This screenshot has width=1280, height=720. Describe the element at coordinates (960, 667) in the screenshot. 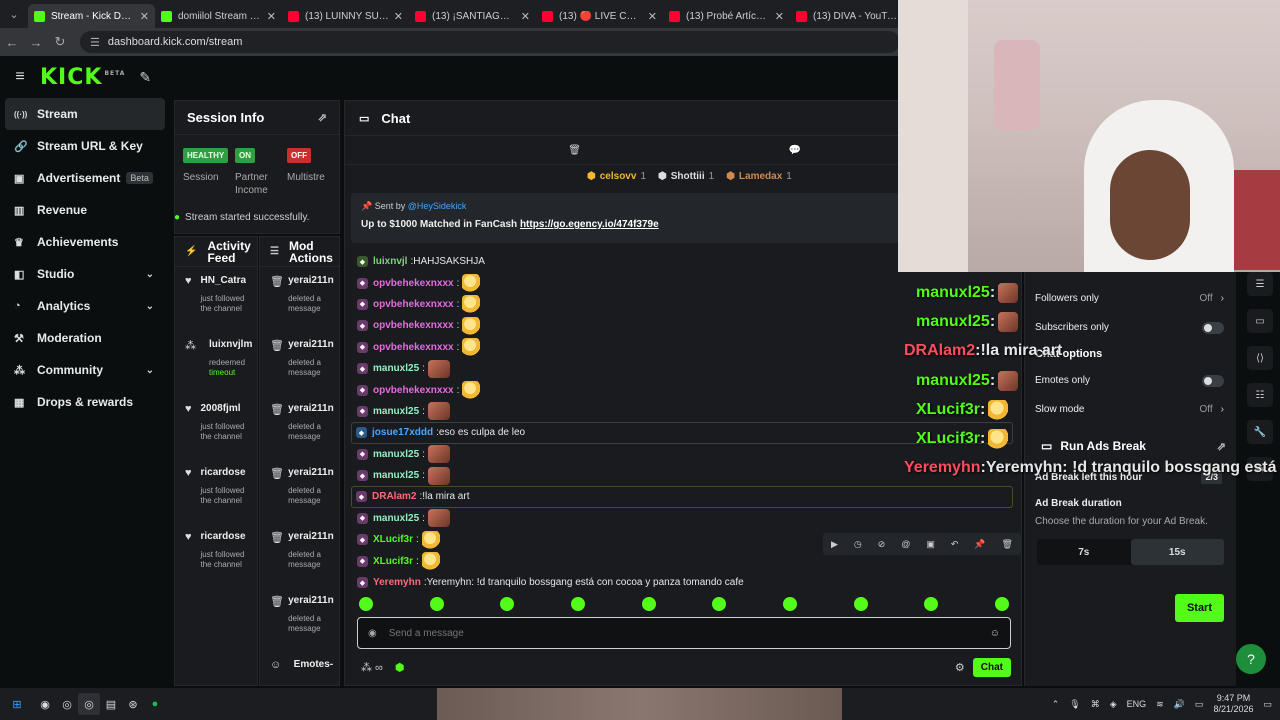

I see `settings-icon: ⚙` at that location.